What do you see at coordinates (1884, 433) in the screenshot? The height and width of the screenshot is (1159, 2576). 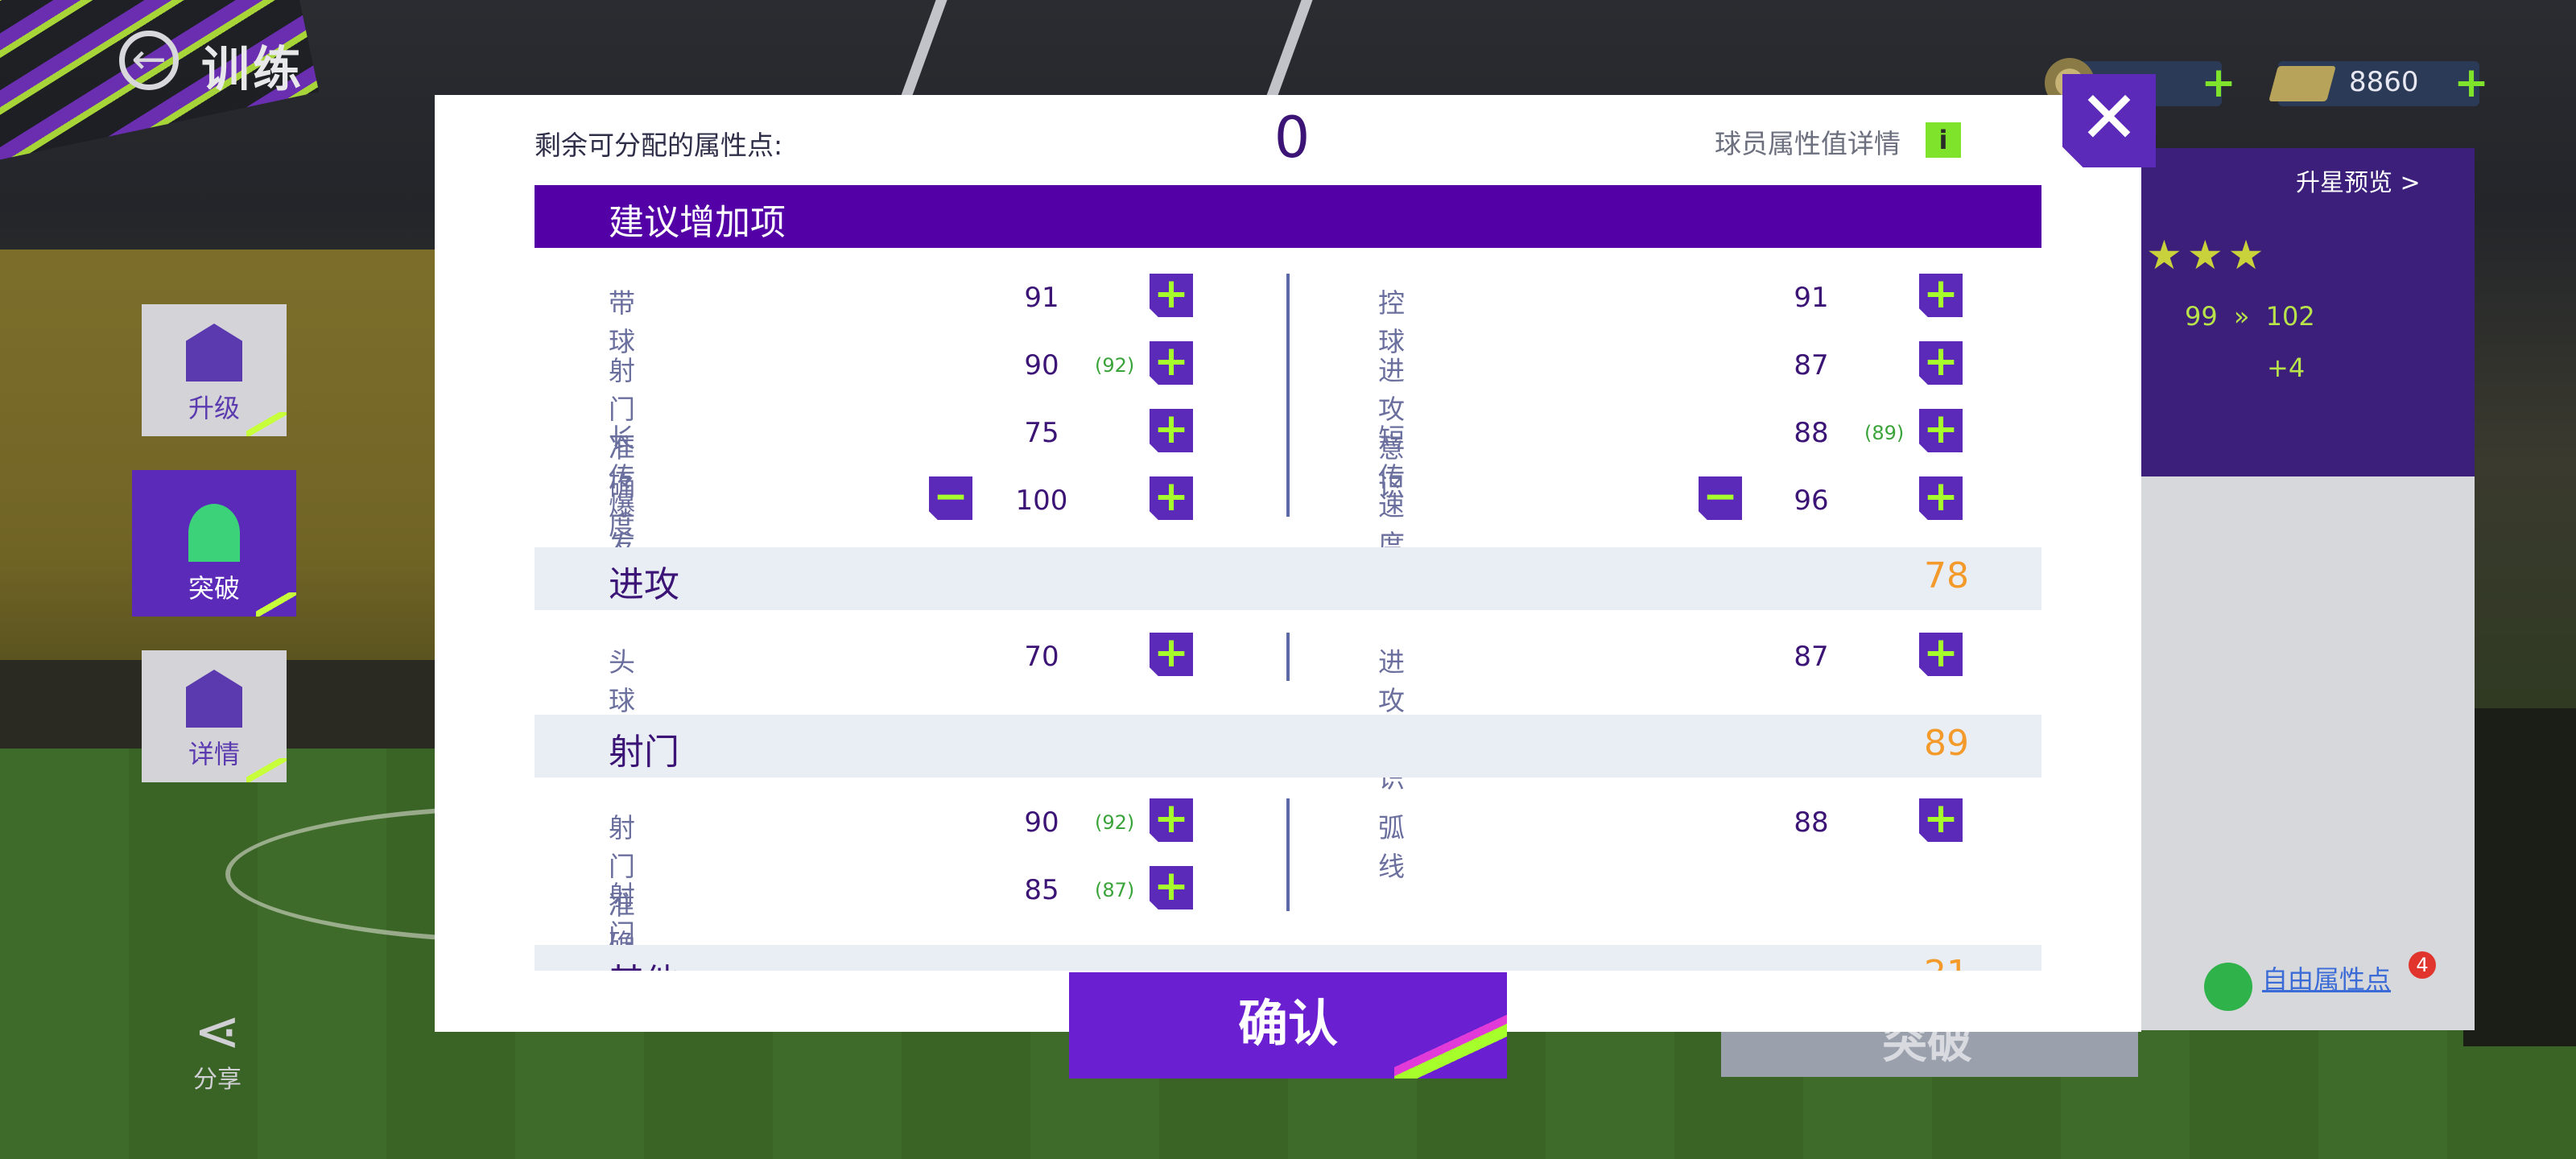 I see `attribute-boost: (89)` at bounding box center [1884, 433].